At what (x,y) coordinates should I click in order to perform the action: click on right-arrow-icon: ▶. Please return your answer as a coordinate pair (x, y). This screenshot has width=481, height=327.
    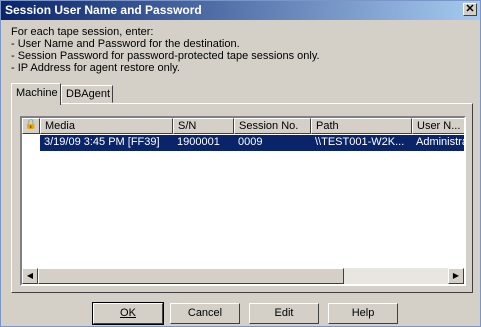
    Looking at the image, I should click on (456, 275).